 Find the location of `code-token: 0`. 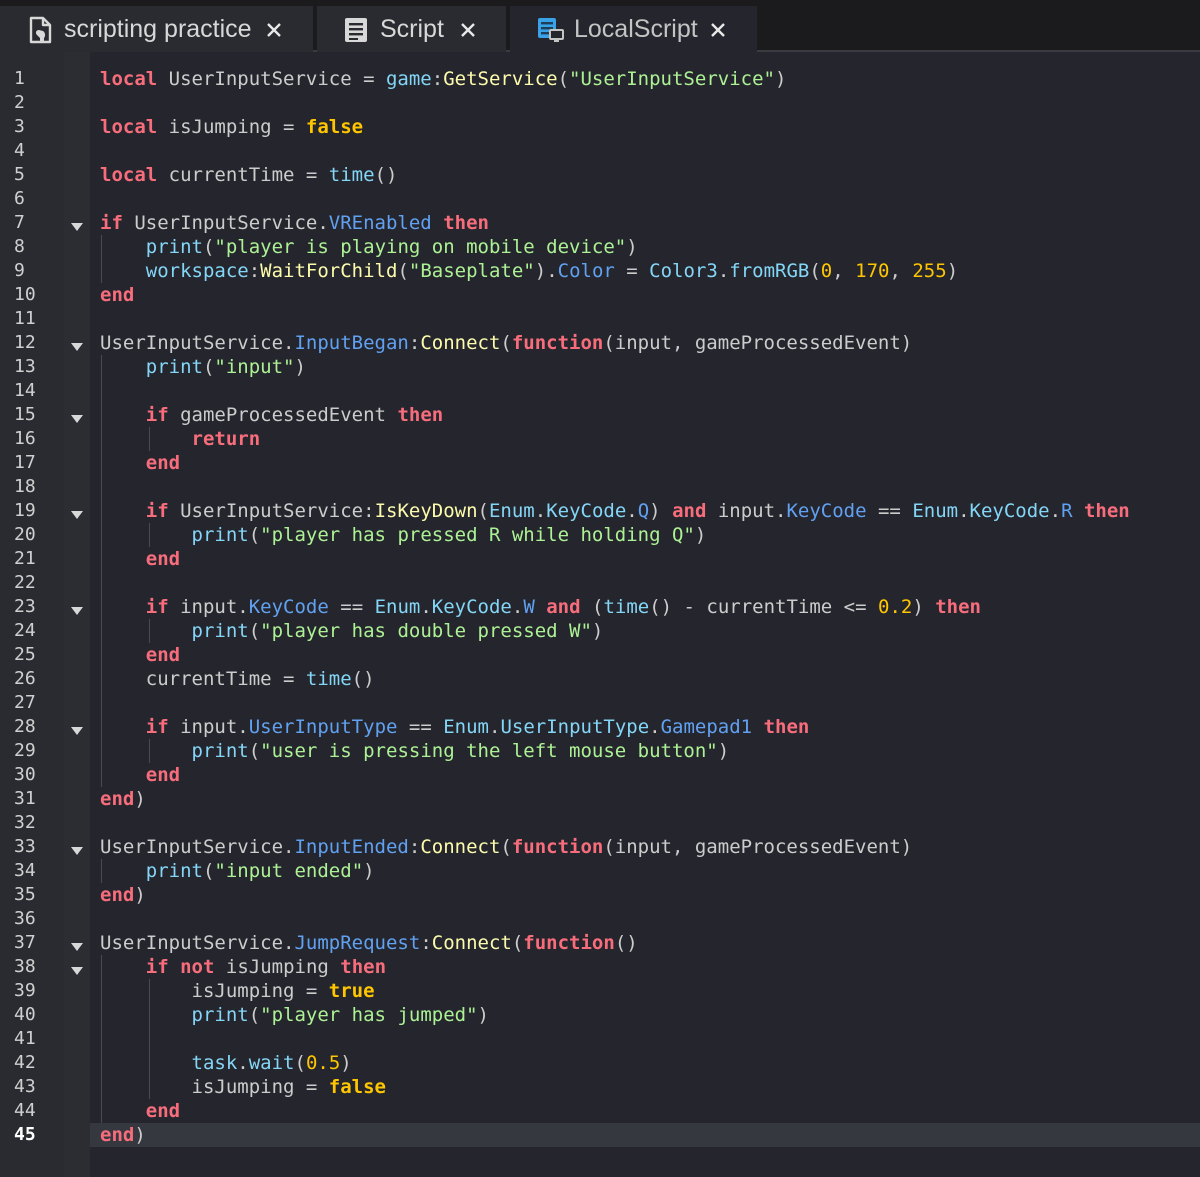

code-token: 0 is located at coordinates (826, 271).